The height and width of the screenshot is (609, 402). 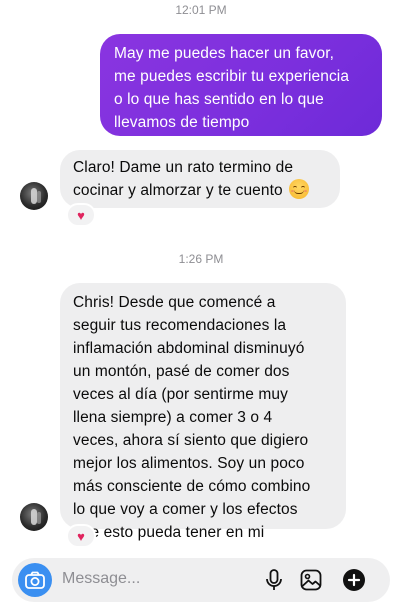 I want to click on timestamp: 12:01 PM, so click(x=201, y=10).